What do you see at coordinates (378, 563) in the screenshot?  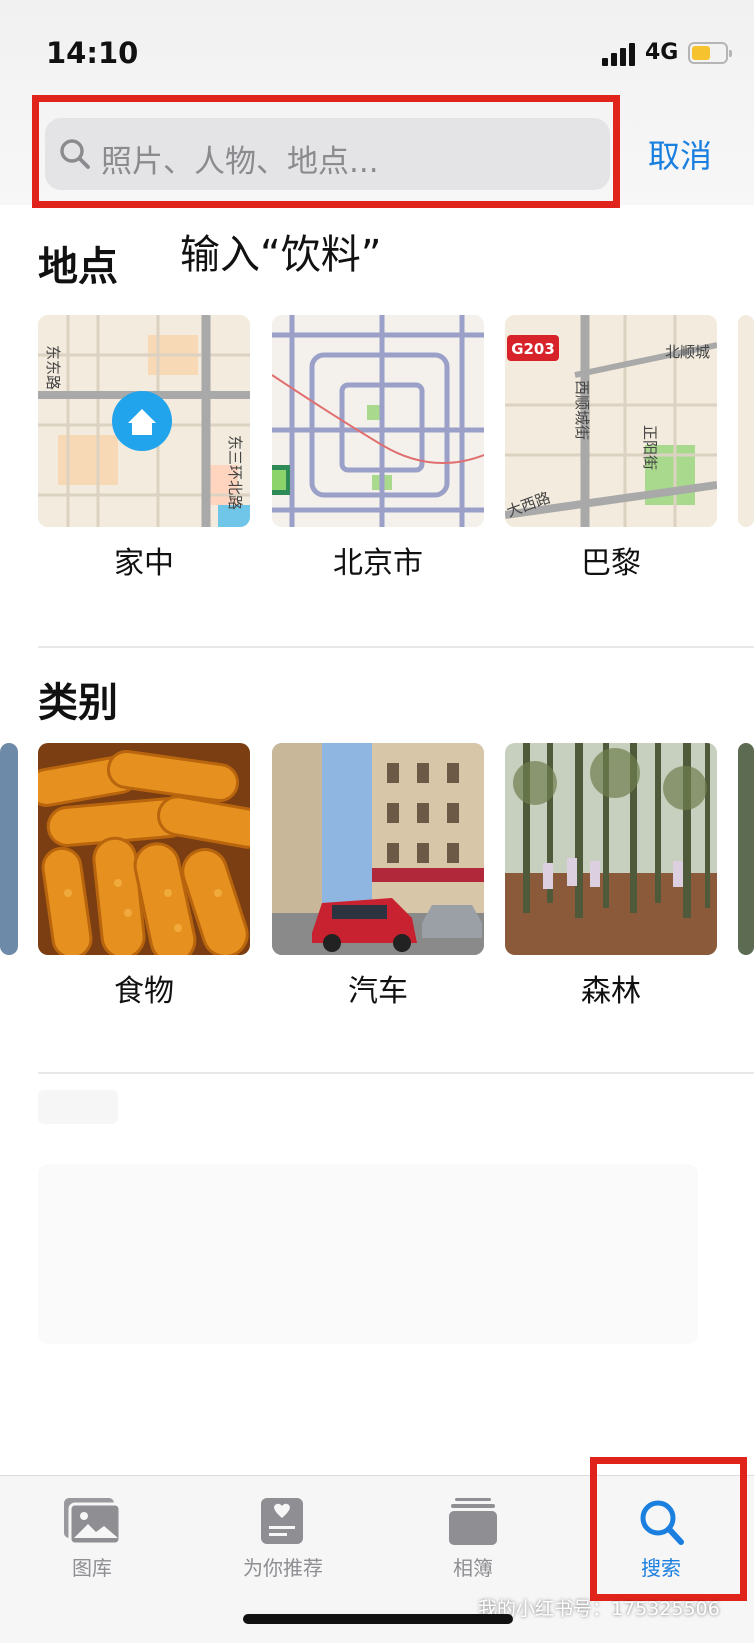 I see `place-label-beijing: 北京市` at bounding box center [378, 563].